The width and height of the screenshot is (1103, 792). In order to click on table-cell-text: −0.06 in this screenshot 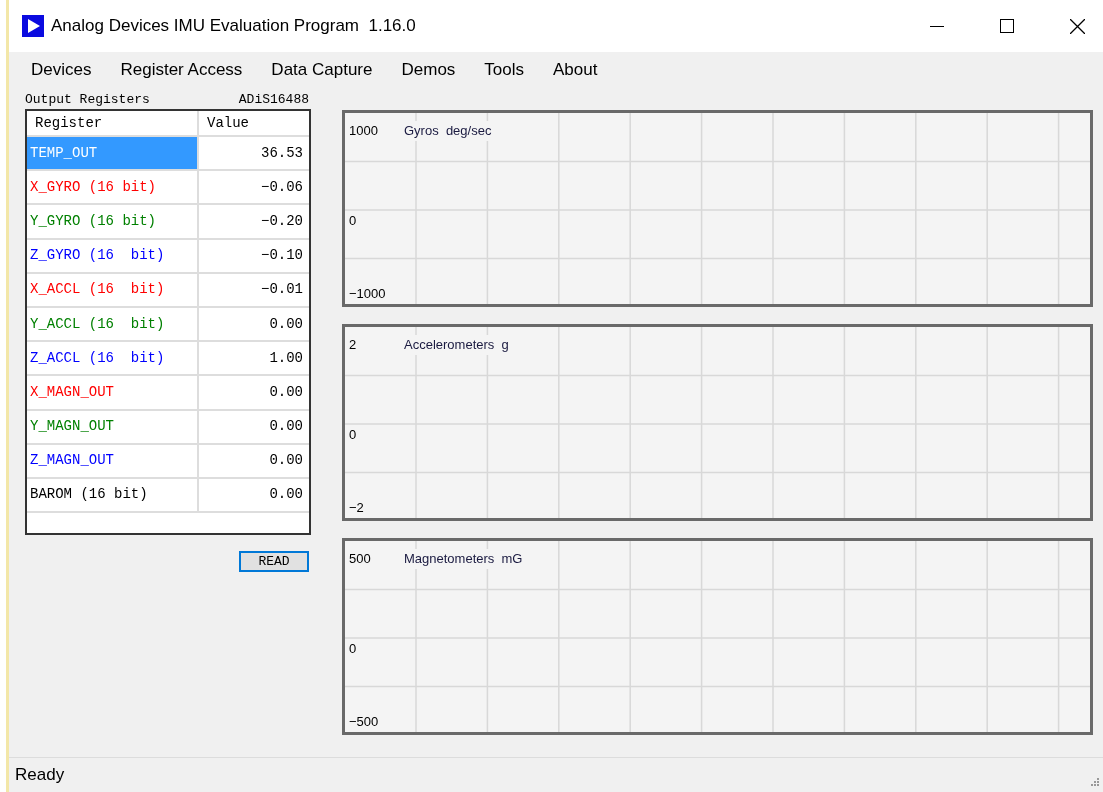, I will do `click(282, 187)`.